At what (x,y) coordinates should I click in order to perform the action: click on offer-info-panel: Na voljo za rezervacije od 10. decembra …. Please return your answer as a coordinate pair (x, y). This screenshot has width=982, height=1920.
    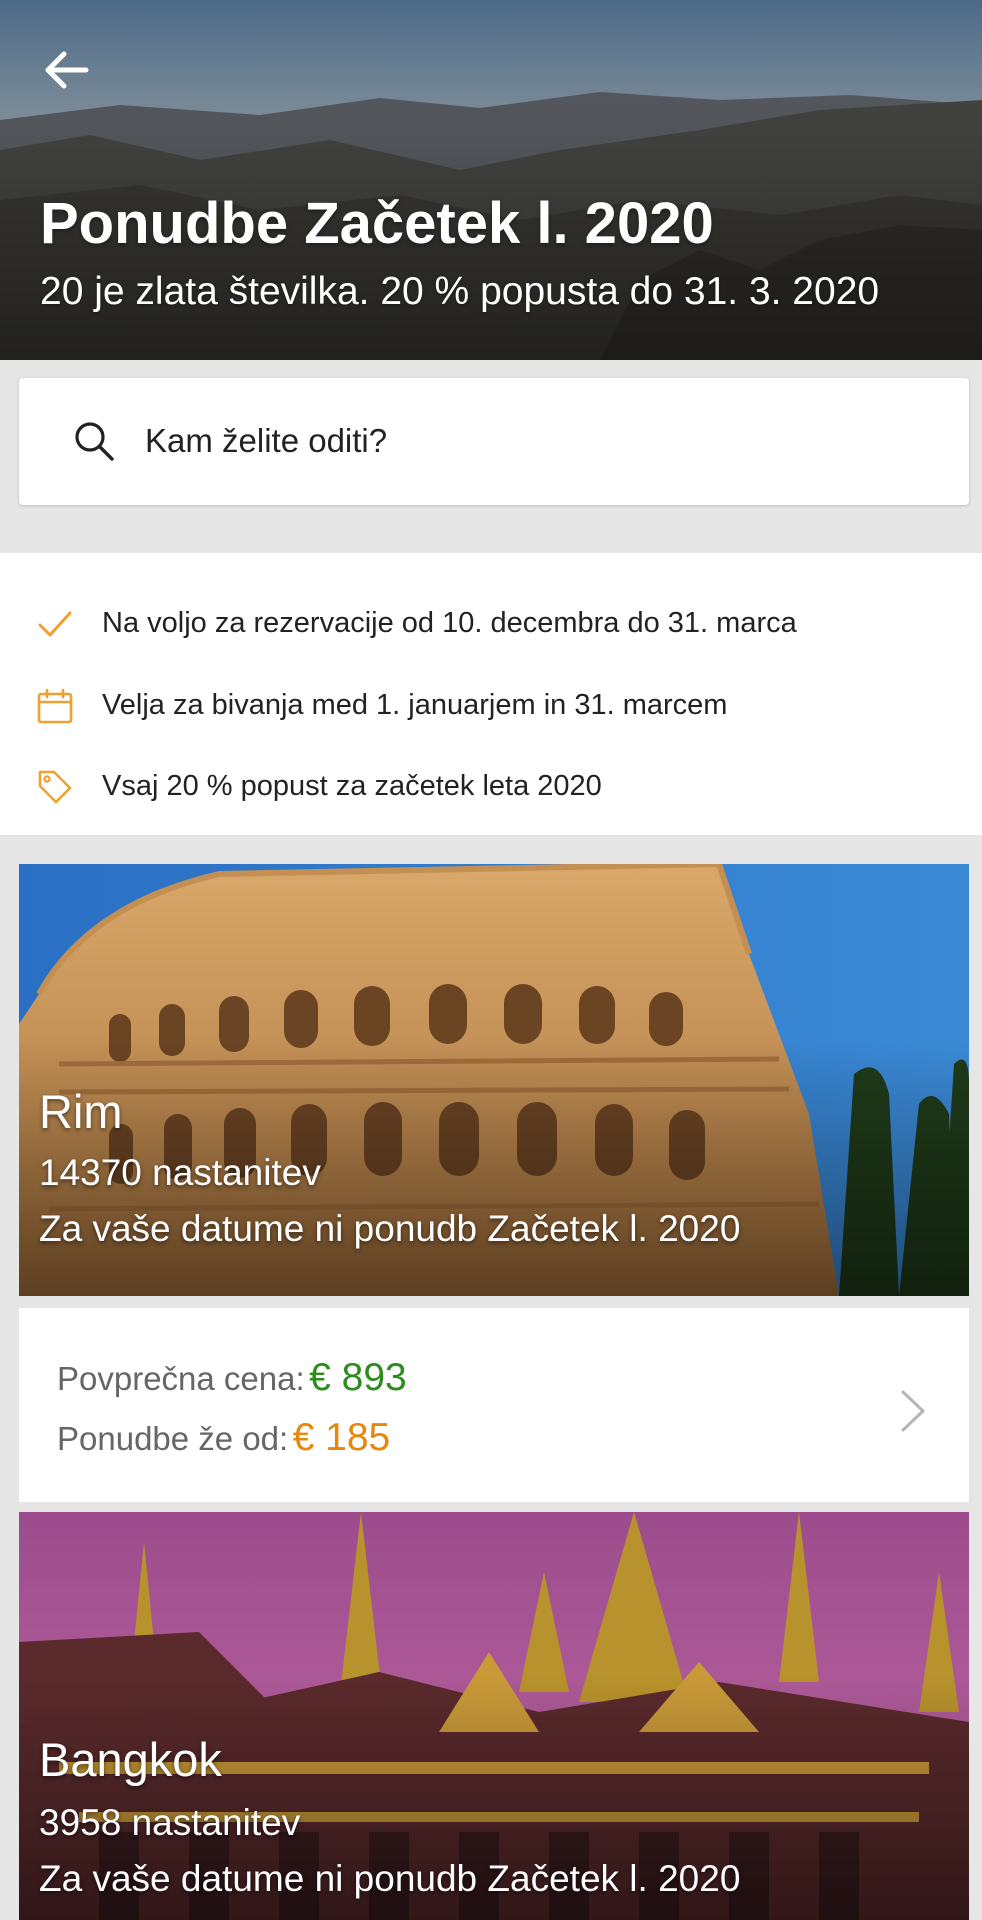
    Looking at the image, I should click on (491, 694).